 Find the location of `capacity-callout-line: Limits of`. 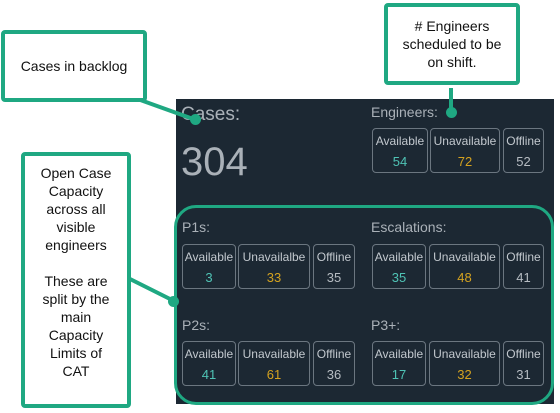

capacity-callout-line: Limits of is located at coordinates (76, 353).